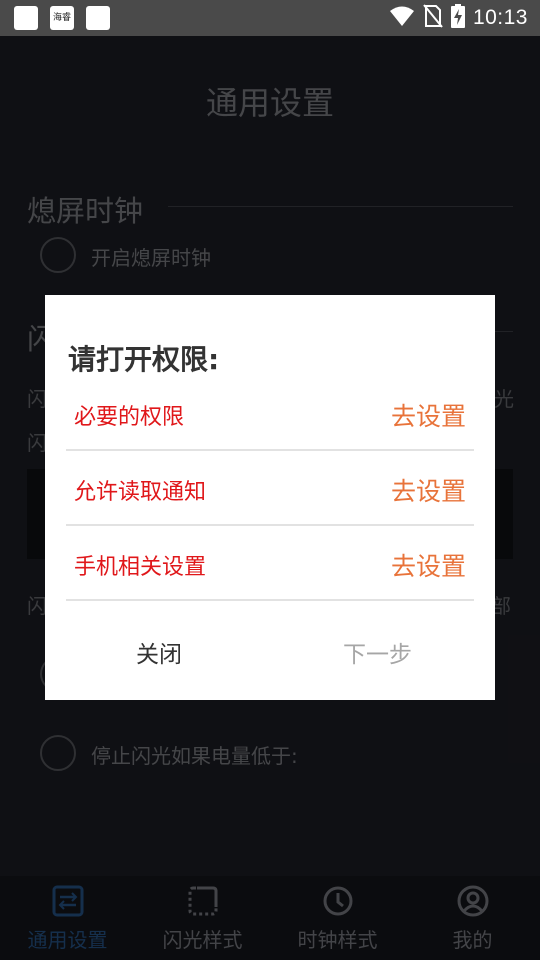  What do you see at coordinates (270, 18) in the screenshot?
I see `status-bar: 海睿 10:13` at bounding box center [270, 18].